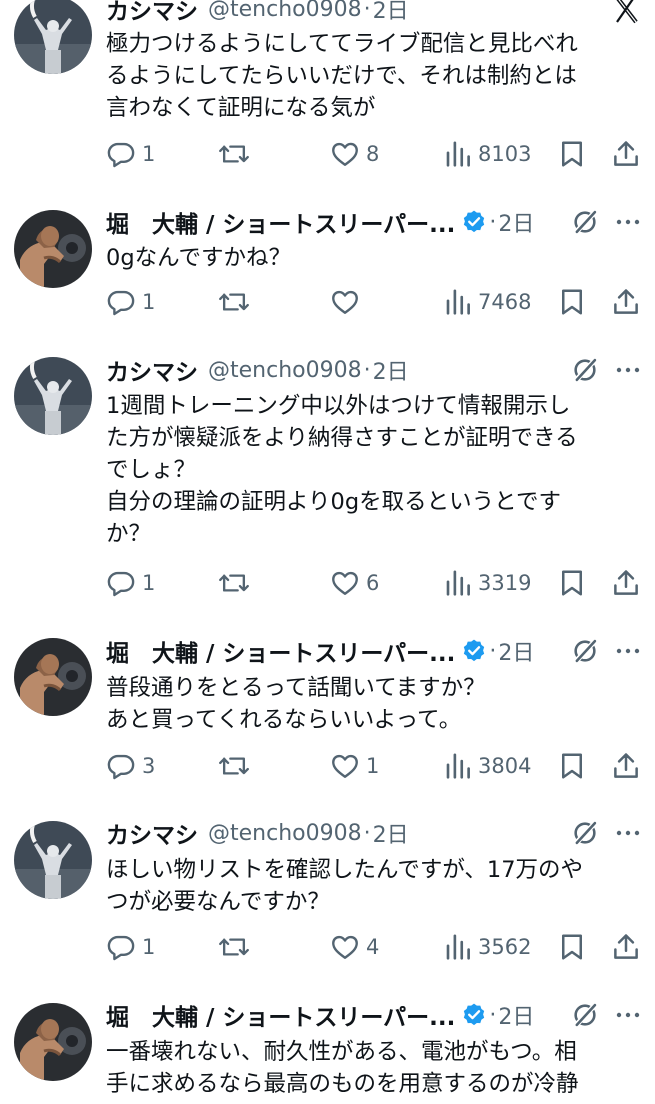 Image resolution: width=655 pixels, height=1104 pixels. I want to click on like-button: 6, so click(354, 583).